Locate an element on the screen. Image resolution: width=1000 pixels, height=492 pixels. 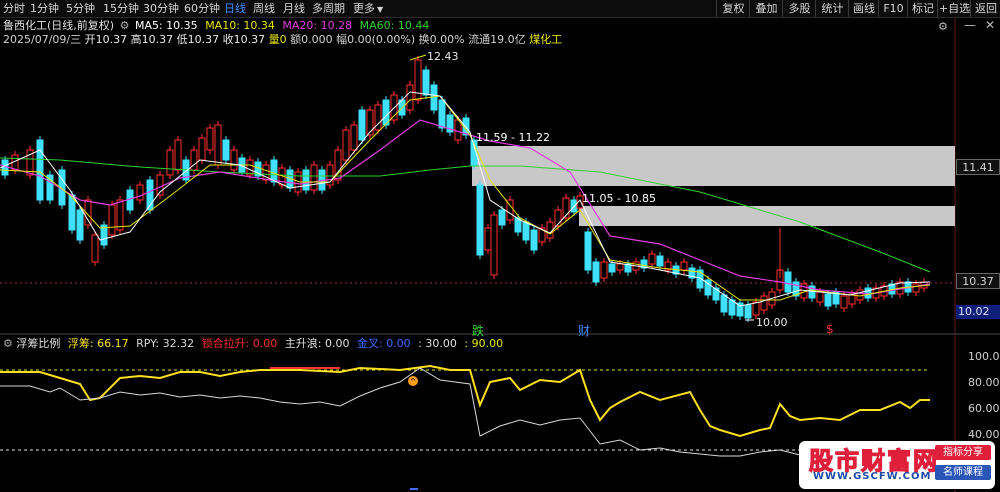
quote-open: 开10.37 is located at coordinates (106, 39).